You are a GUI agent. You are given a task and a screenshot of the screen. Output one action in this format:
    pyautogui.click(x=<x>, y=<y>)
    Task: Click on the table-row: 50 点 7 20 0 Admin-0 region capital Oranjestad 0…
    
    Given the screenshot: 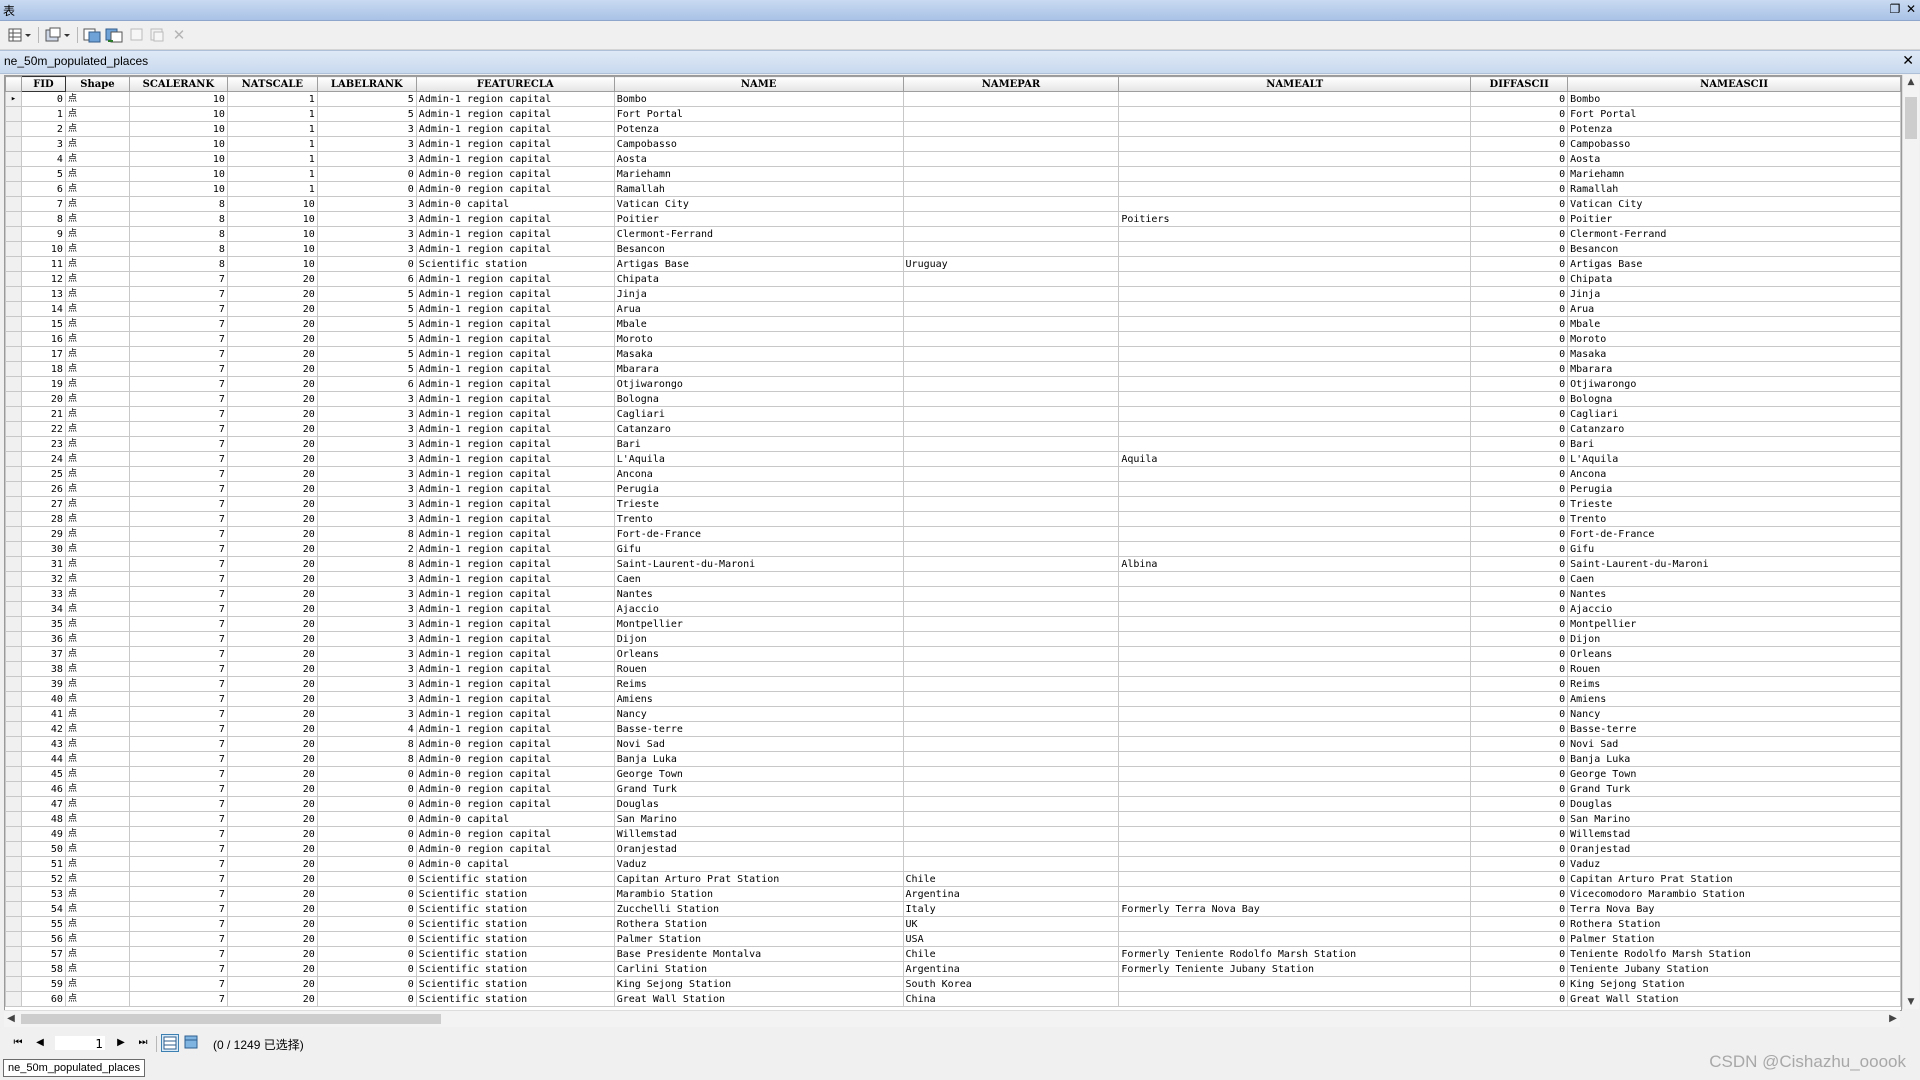 What is the action you would take?
    pyautogui.click(x=953, y=849)
    